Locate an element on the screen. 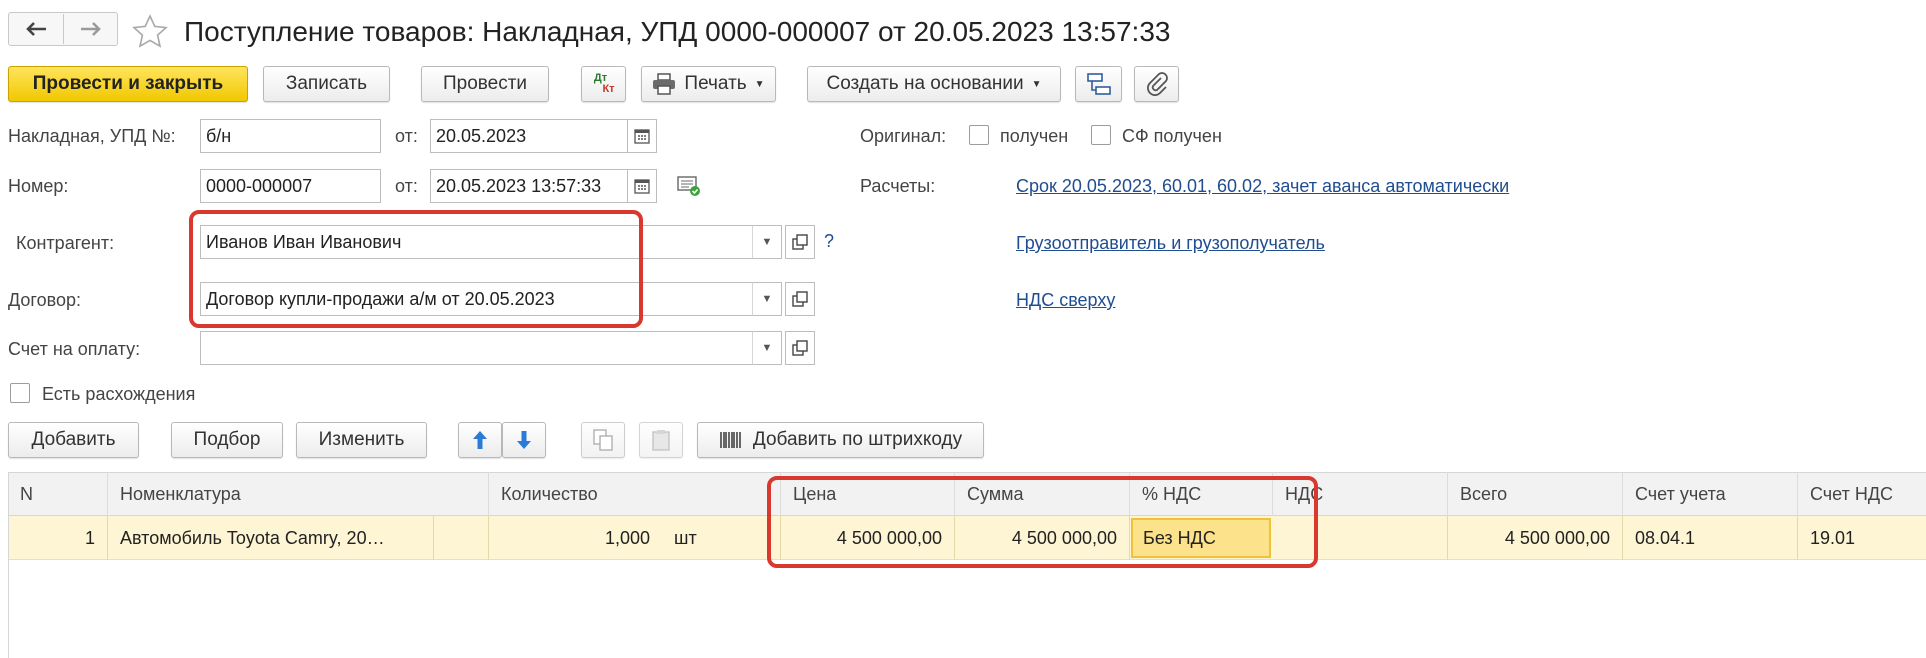  contract-dropdown-button: ▼ is located at coordinates (767, 299).